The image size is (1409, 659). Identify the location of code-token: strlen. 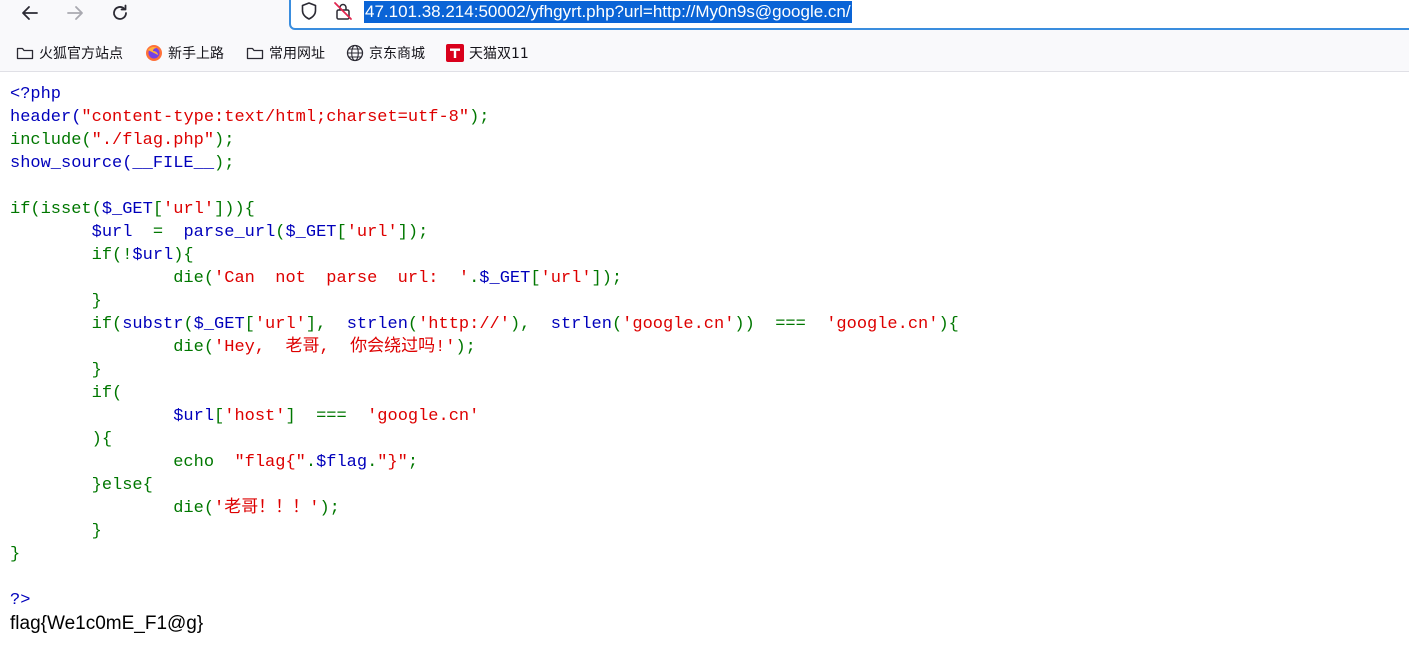
(581, 324).